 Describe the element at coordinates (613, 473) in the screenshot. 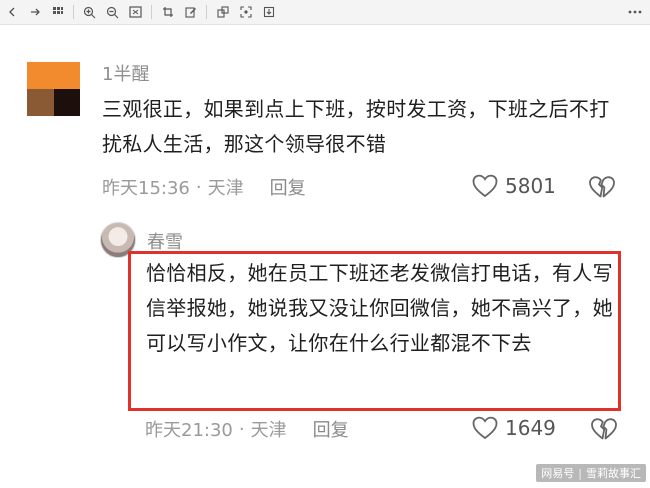

I see `watermark-author: 雪莉故事汇` at that location.